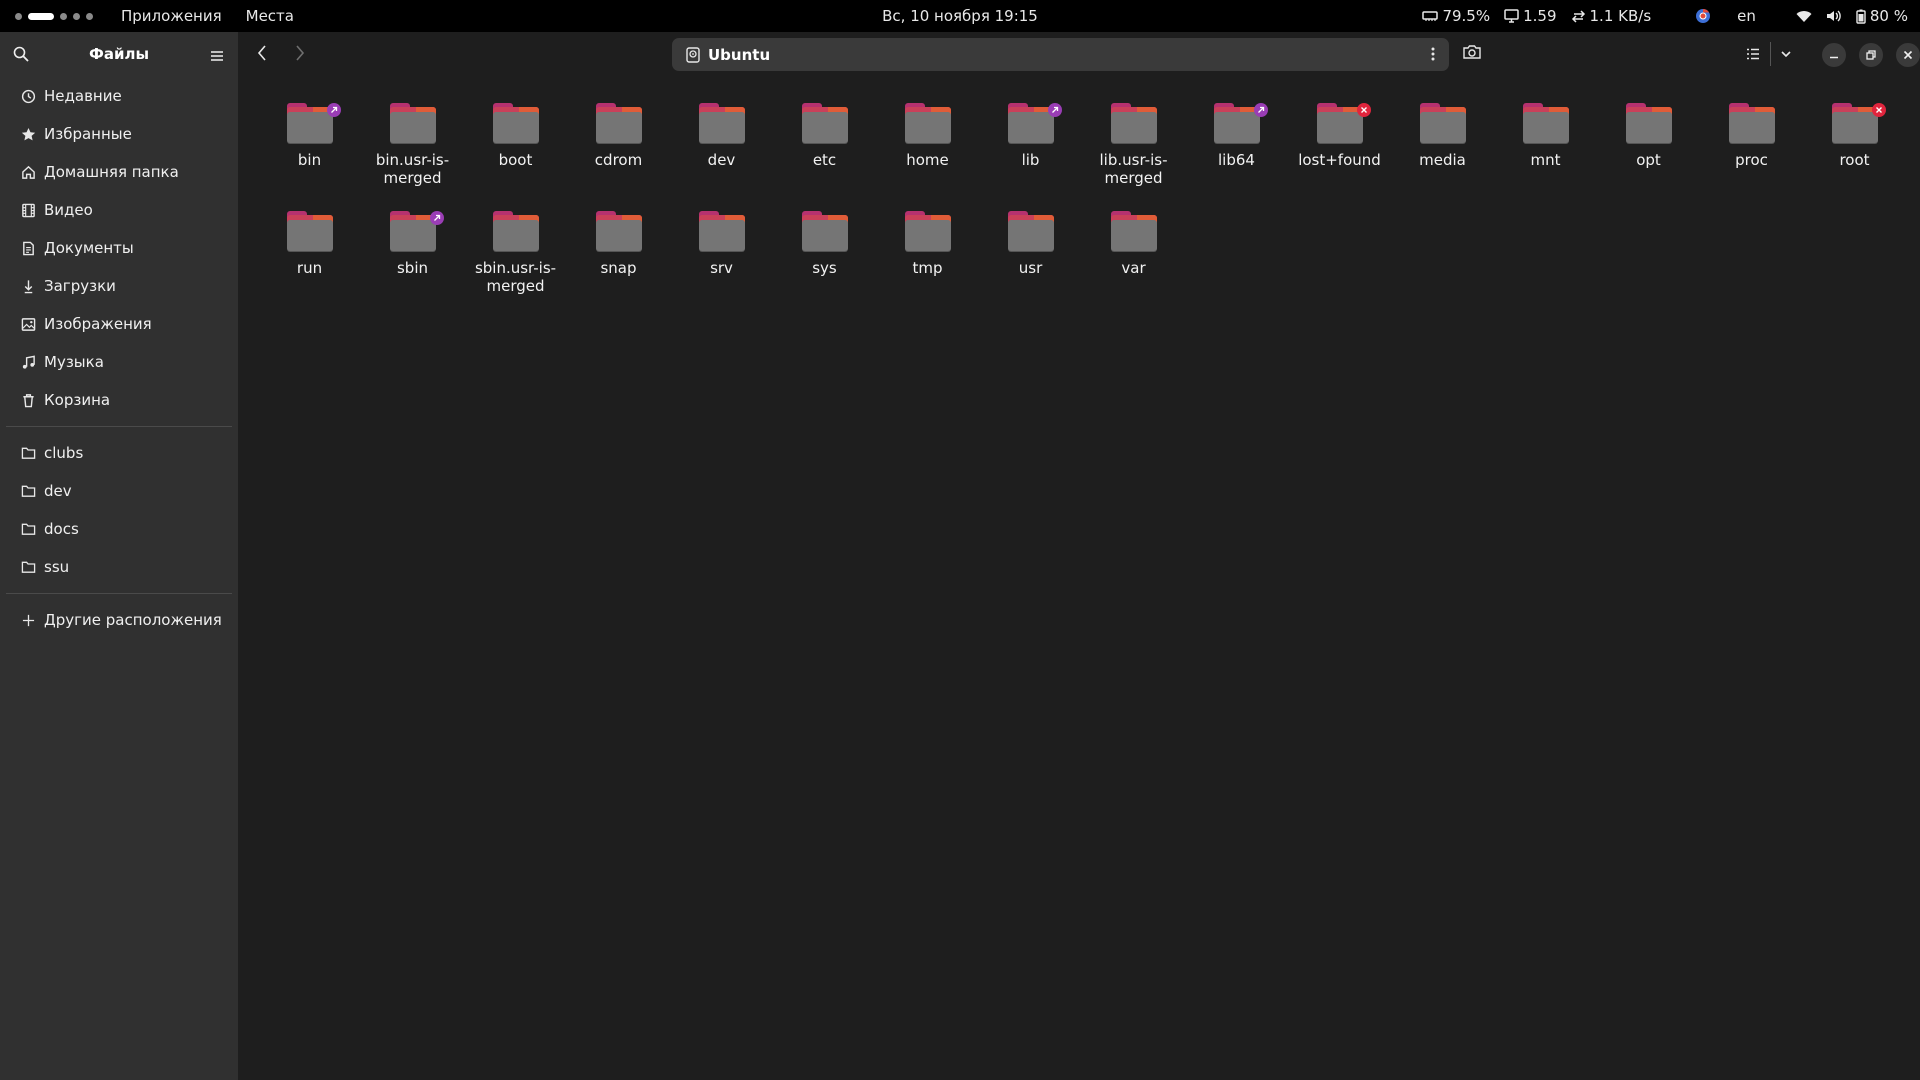 This screenshot has height=1080, width=1920. I want to click on hamburger-menu-icon, so click(217, 56).